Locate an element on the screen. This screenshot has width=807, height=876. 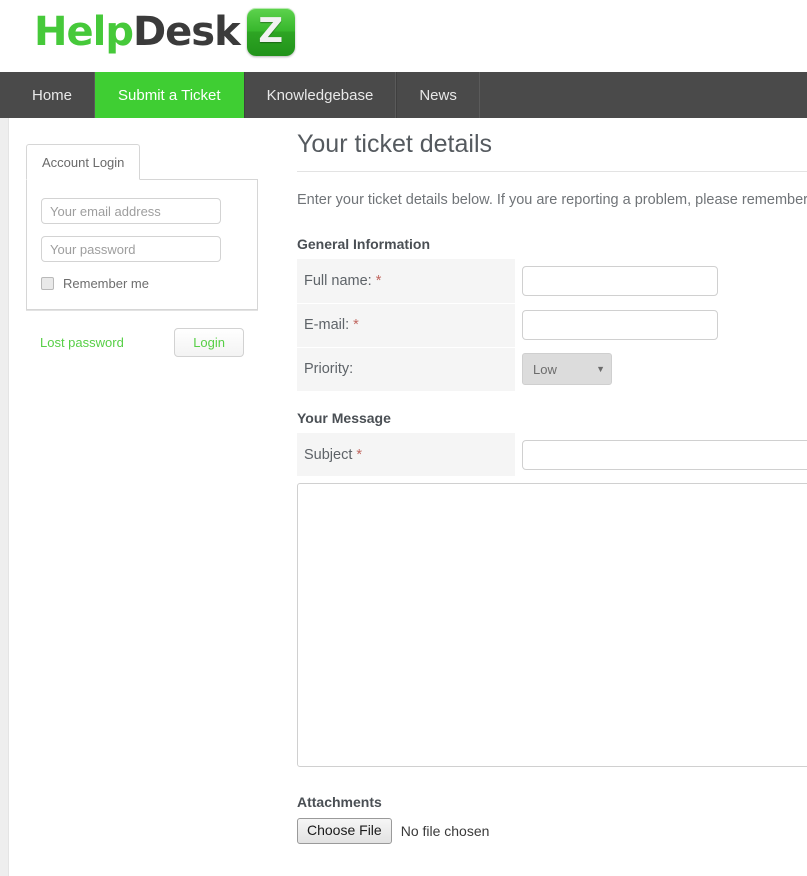
label-cell-priority: Priority: is located at coordinates (406, 369).